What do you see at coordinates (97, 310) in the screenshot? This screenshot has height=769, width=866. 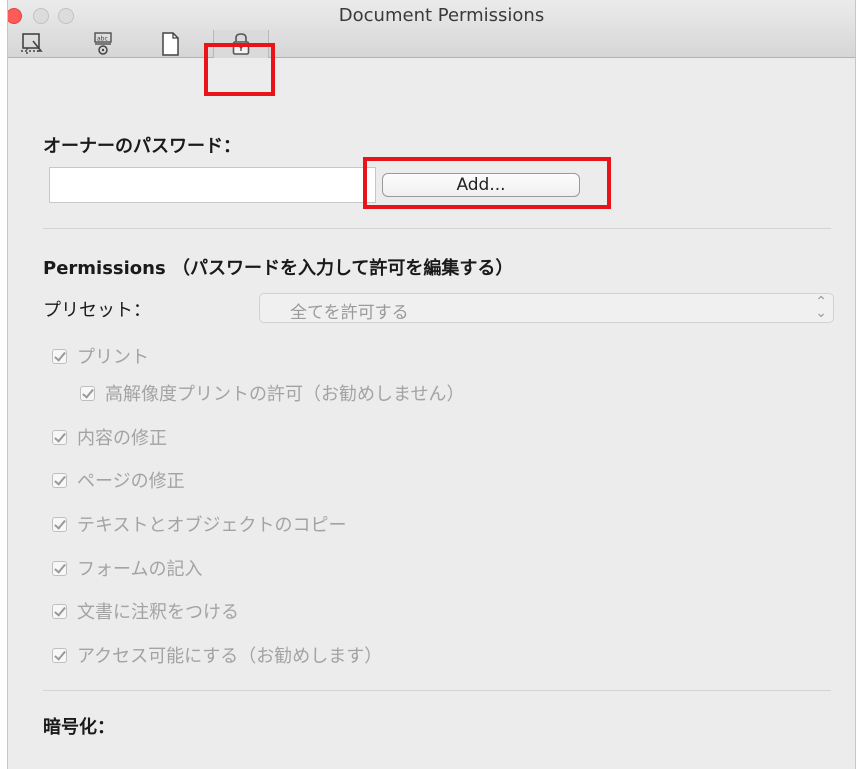 I see `preset-label: プリセット：` at bounding box center [97, 310].